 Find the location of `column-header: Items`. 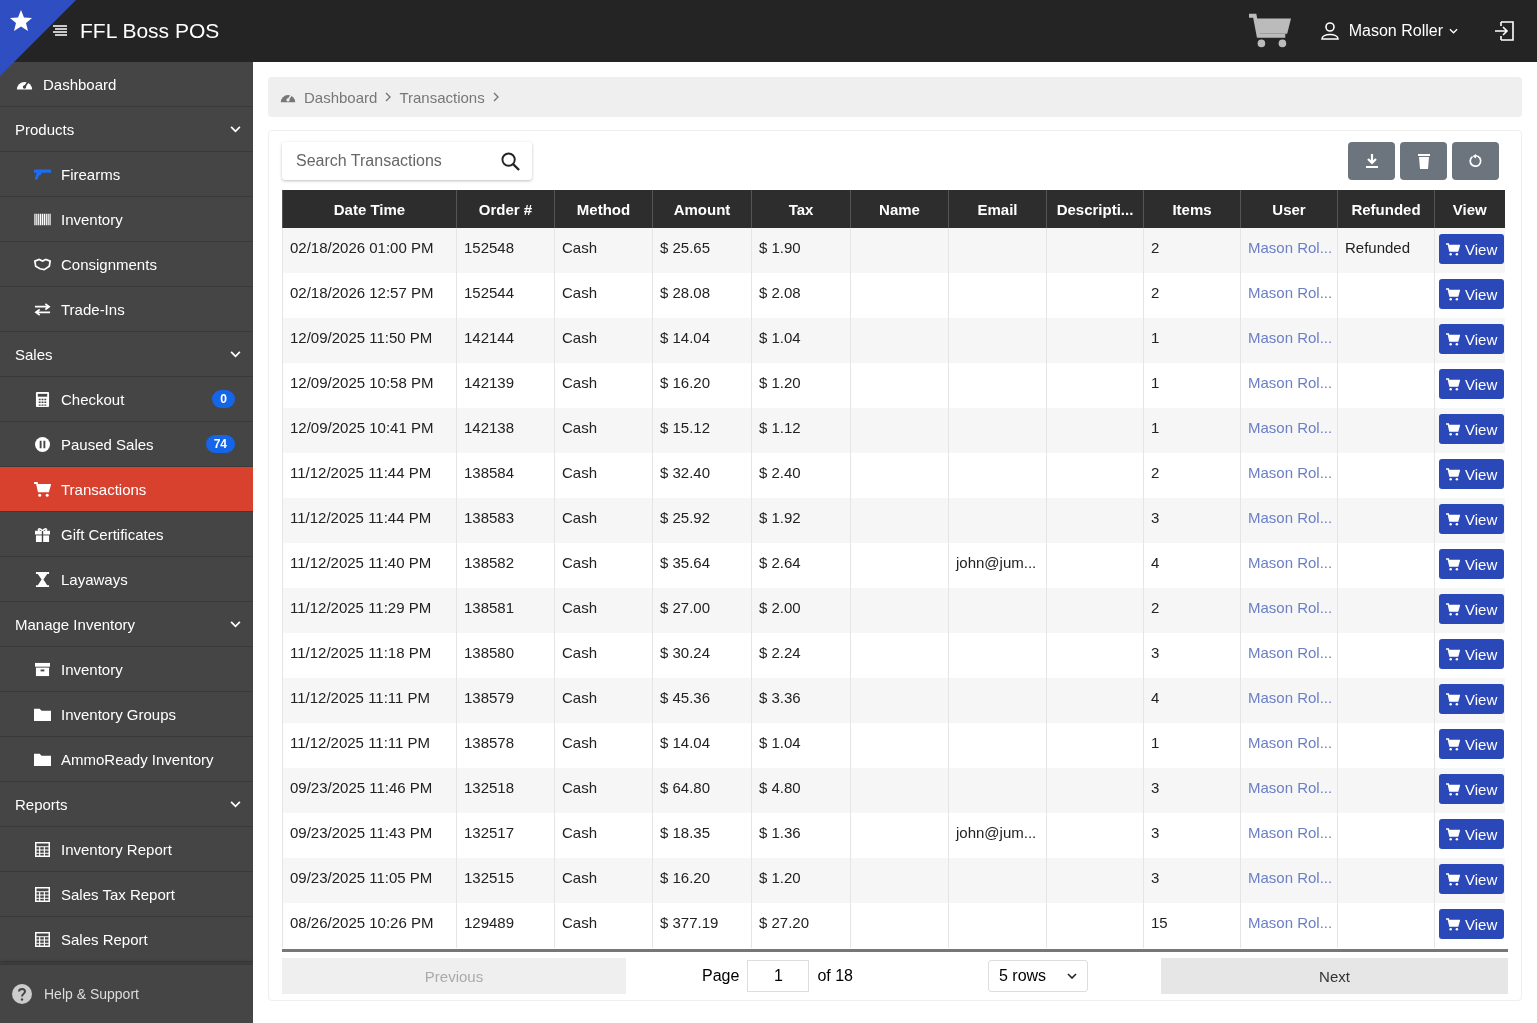

column-header: Items is located at coordinates (1192, 209).